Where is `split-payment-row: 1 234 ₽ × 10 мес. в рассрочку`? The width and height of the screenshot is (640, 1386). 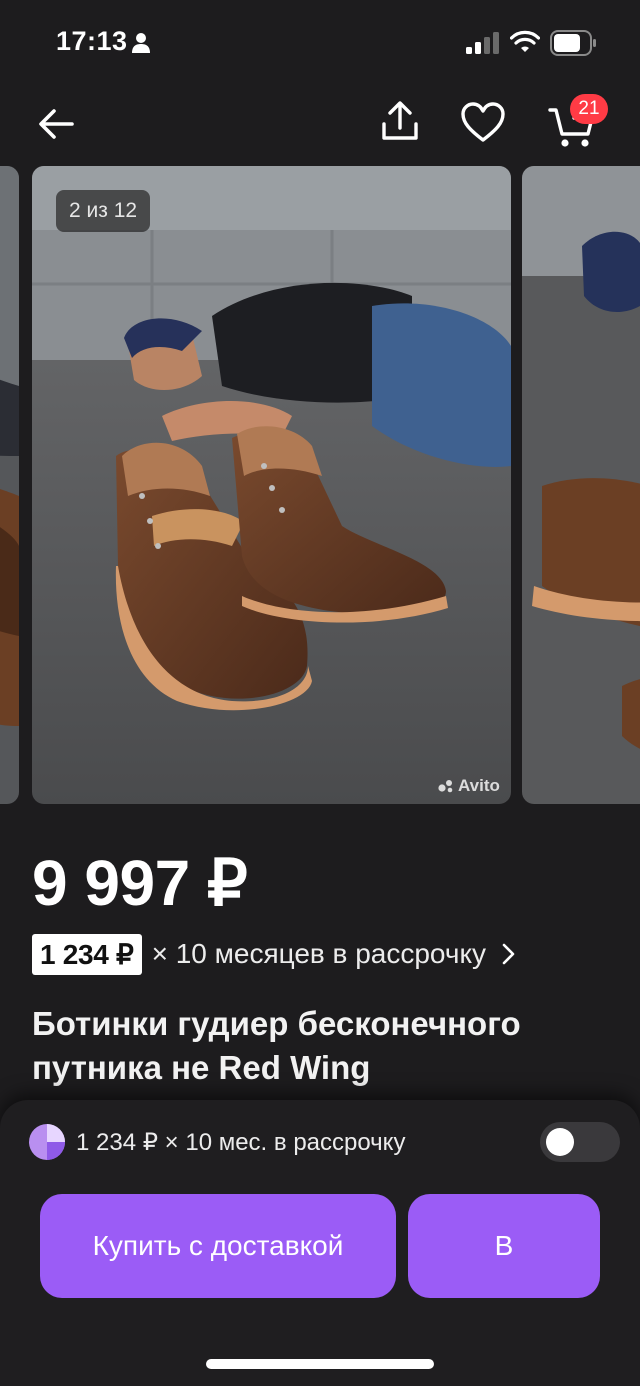
split-payment-row: 1 234 ₽ × 10 мес. в рассрочку is located at coordinates (216, 1142).